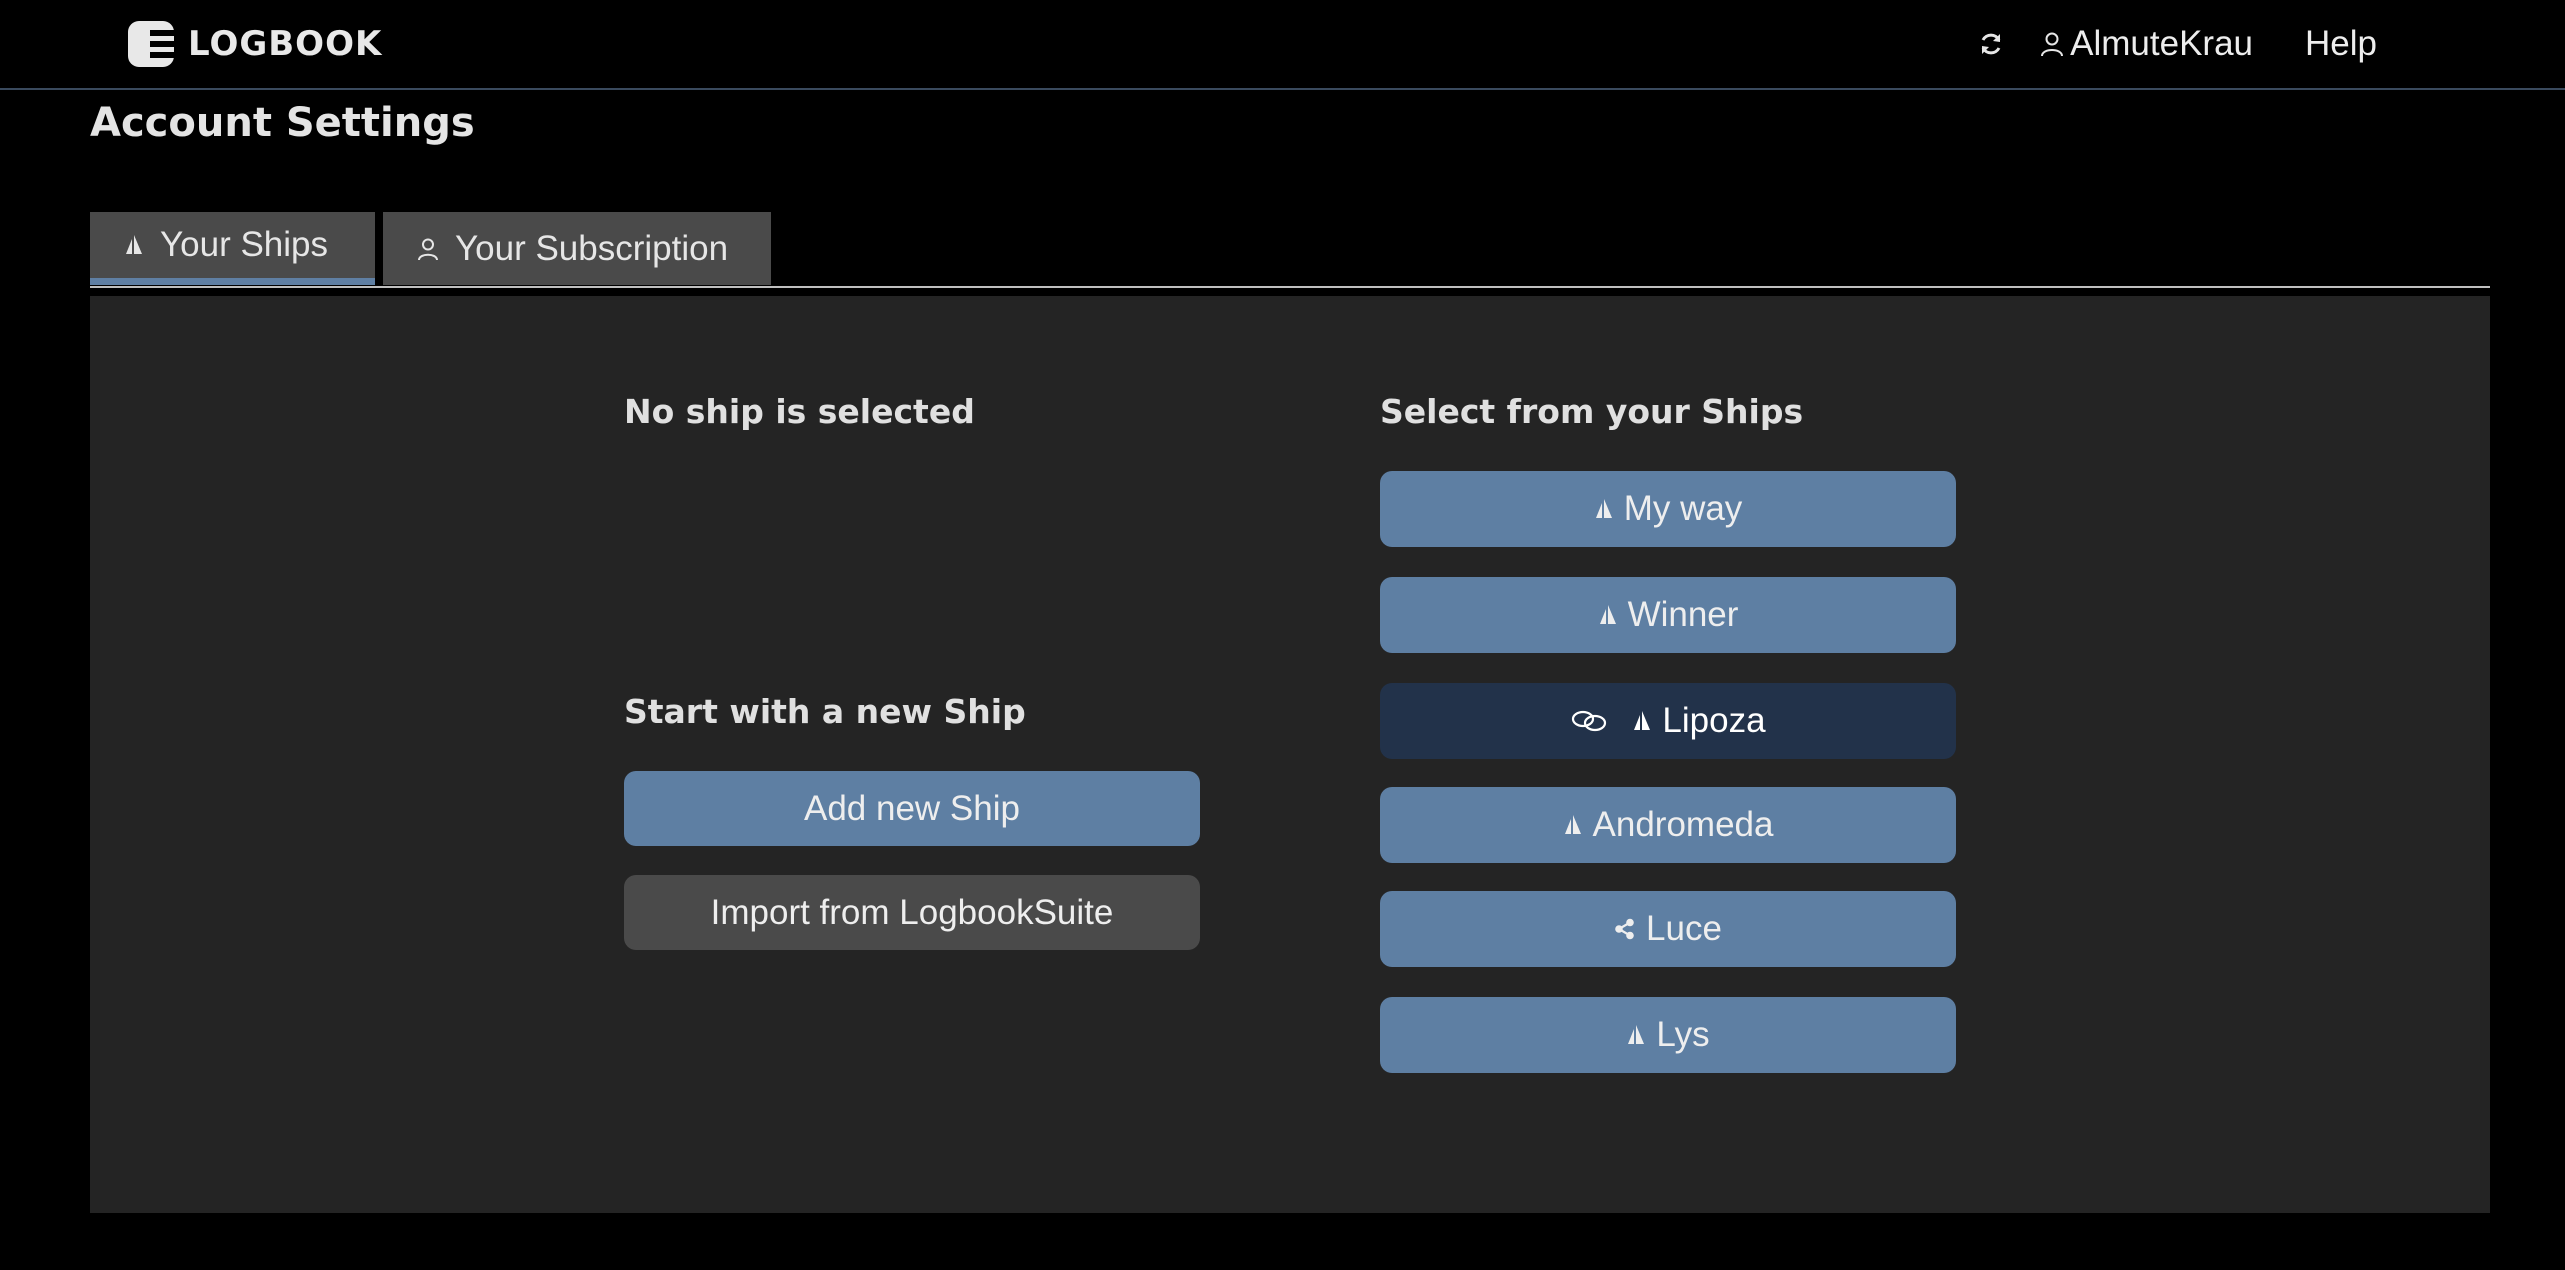 This screenshot has height=1270, width=2565. Describe the element at coordinates (151, 44) in the screenshot. I see `logbook-logo-icon` at that location.